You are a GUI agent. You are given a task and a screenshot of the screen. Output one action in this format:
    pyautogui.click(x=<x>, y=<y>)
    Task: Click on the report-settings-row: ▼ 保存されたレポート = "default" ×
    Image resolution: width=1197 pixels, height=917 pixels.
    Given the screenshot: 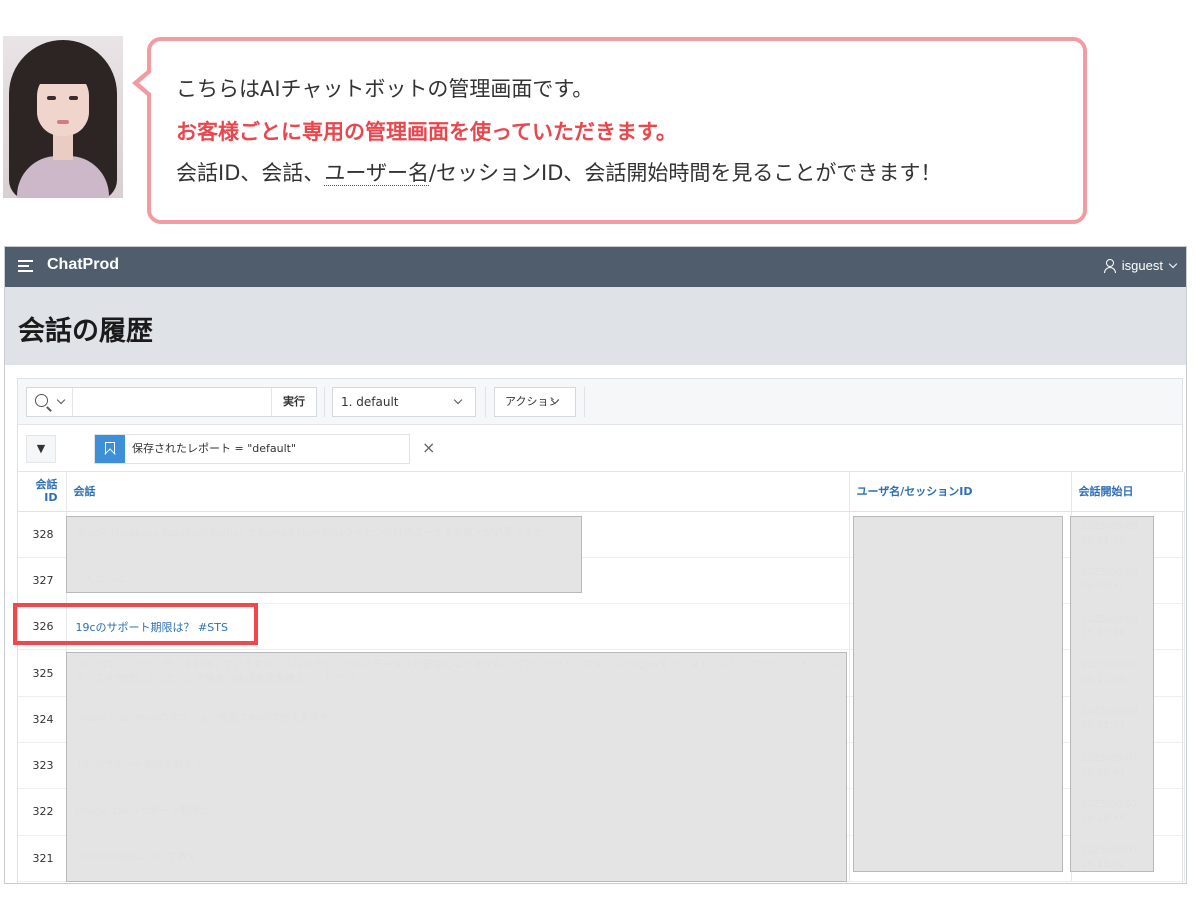 What is the action you would take?
    pyautogui.click(x=600, y=448)
    